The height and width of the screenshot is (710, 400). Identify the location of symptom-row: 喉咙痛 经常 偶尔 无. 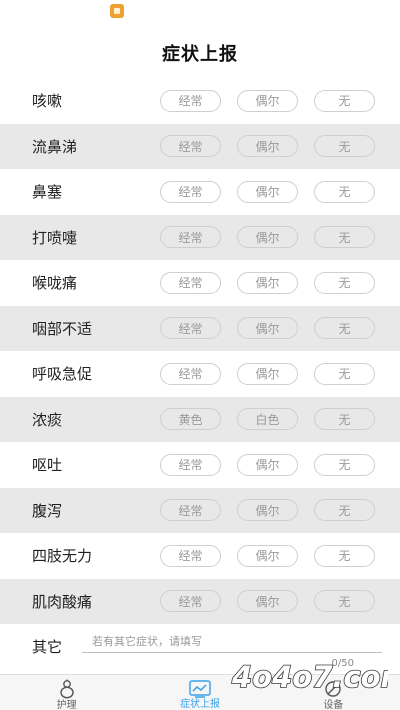
(200, 283).